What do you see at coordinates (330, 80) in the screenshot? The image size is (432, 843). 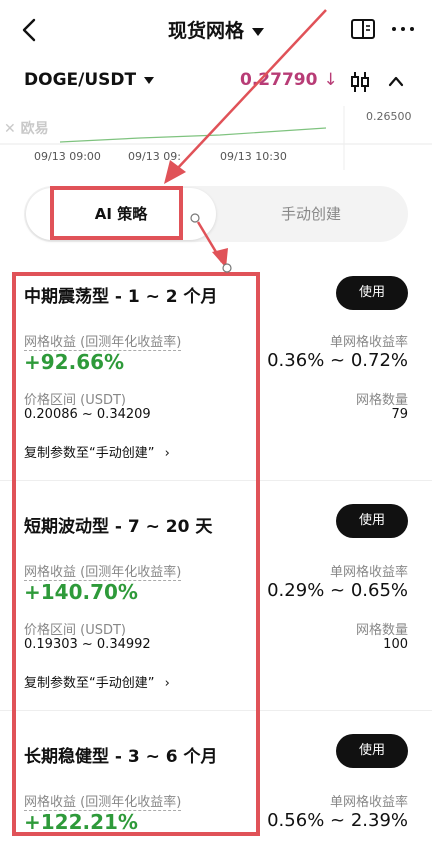 I see `price-down-arrow: ↓` at bounding box center [330, 80].